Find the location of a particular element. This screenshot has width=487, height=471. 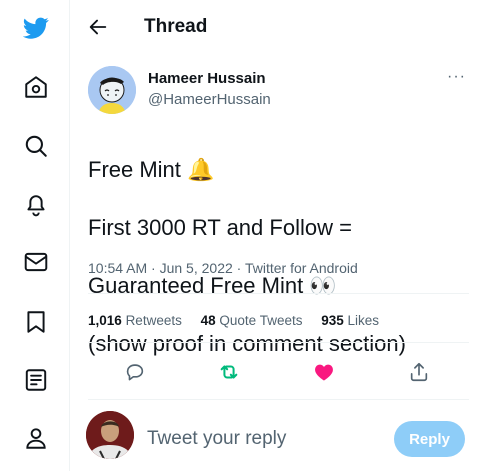

likes-stat: 935 Likes is located at coordinates (350, 320).